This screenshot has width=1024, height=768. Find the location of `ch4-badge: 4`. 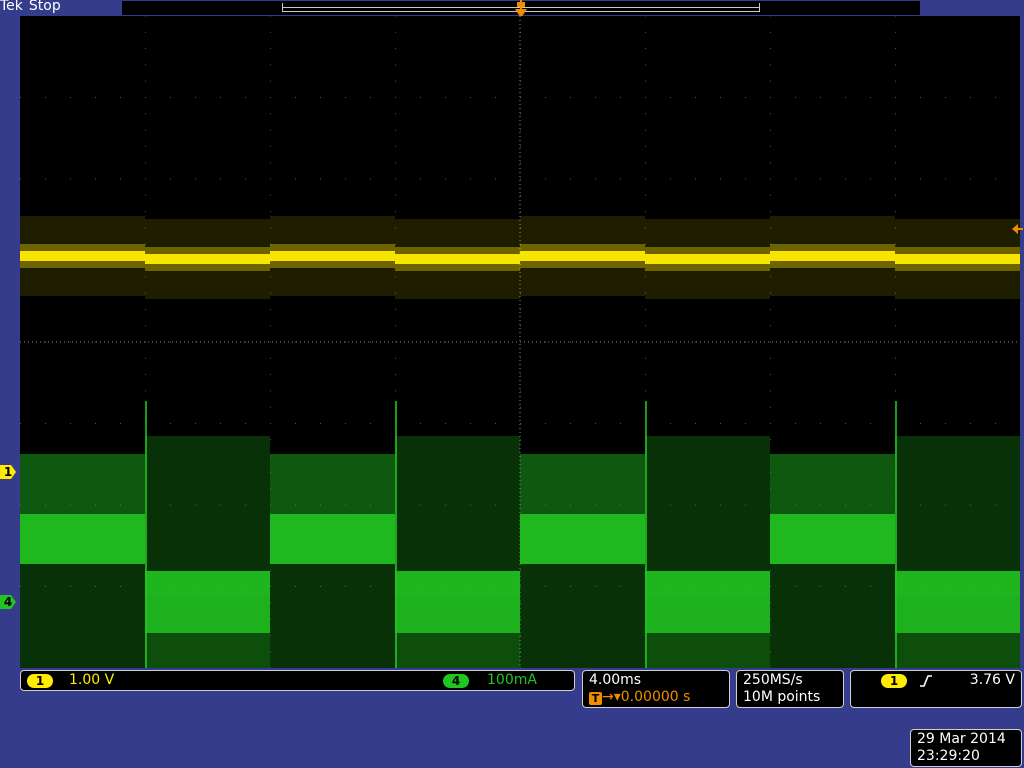

ch4-badge: 4 is located at coordinates (456, 681).